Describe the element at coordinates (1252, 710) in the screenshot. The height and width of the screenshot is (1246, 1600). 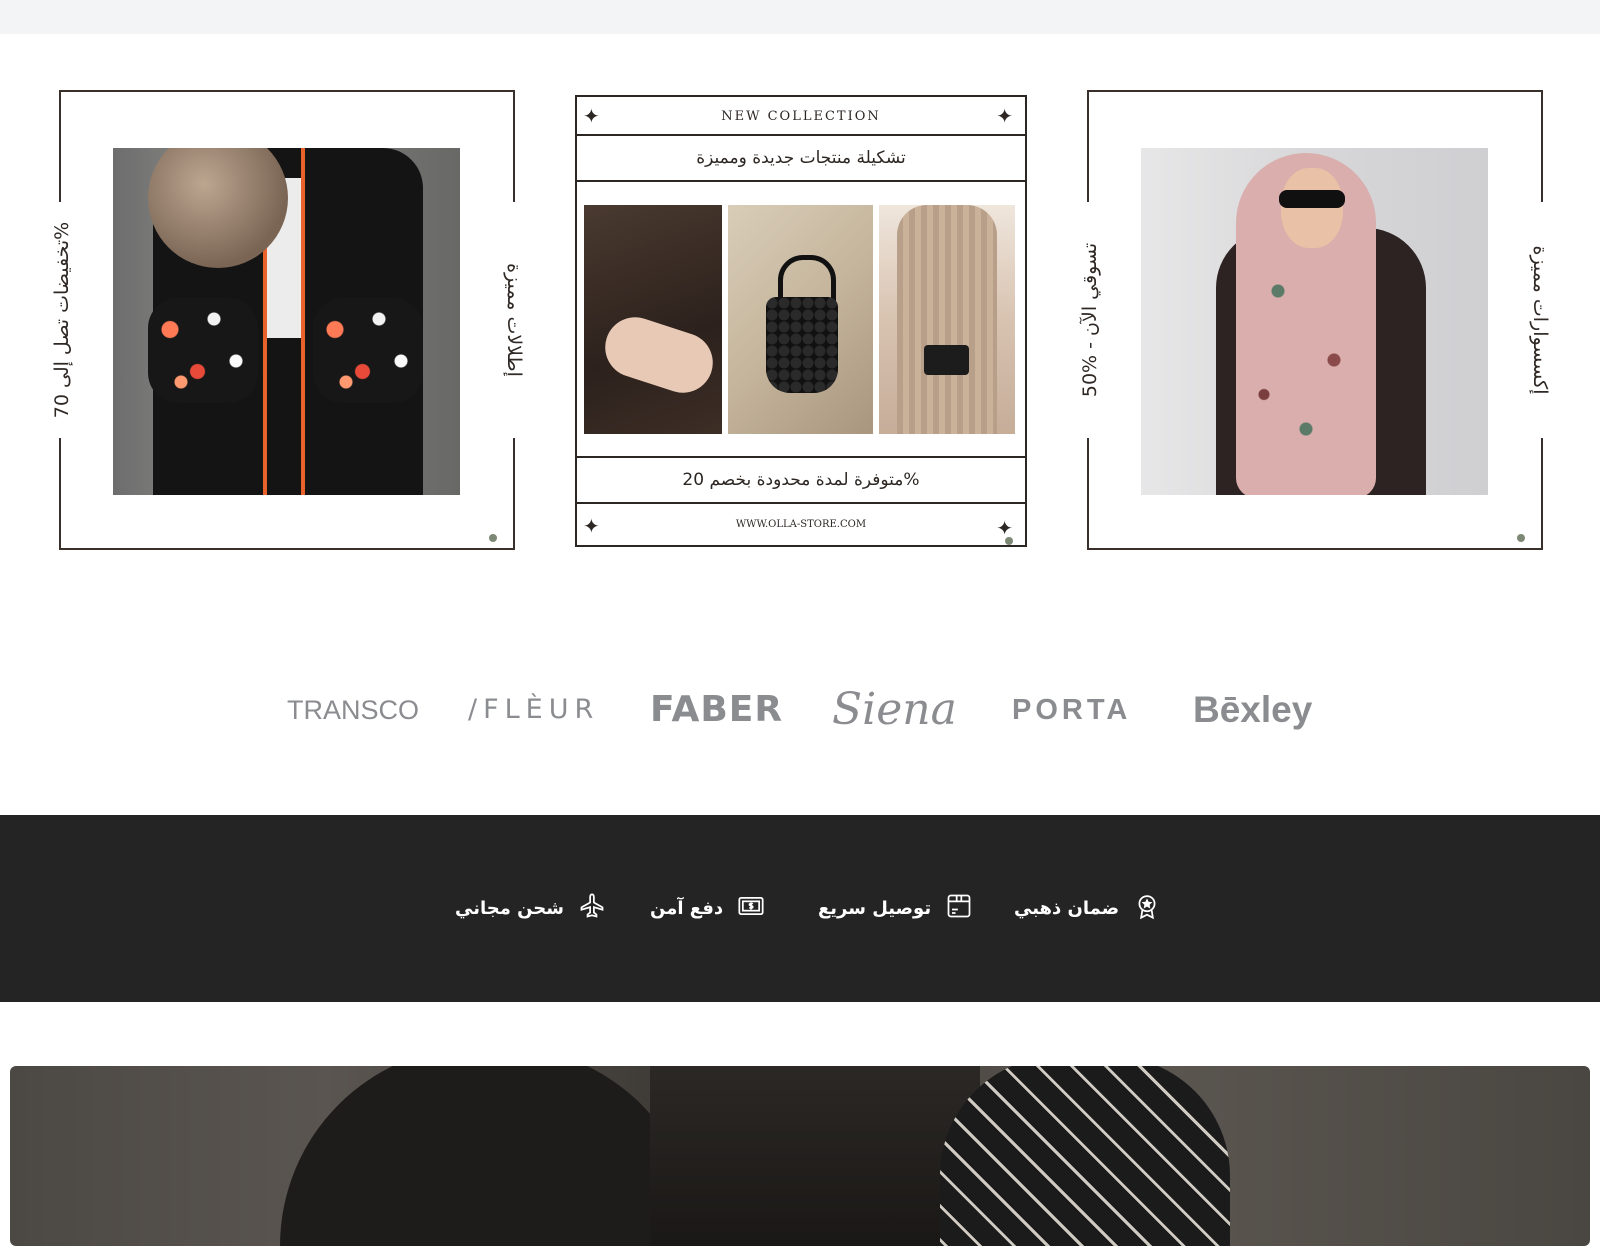
I see `brand-logo-bexley: Bēxley` at that location.